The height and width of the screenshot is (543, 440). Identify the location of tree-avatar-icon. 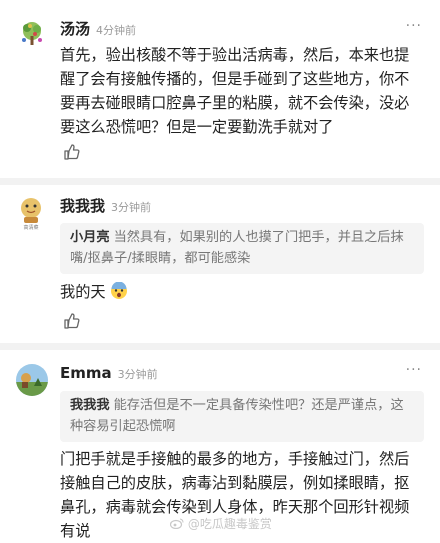
(32, 34).